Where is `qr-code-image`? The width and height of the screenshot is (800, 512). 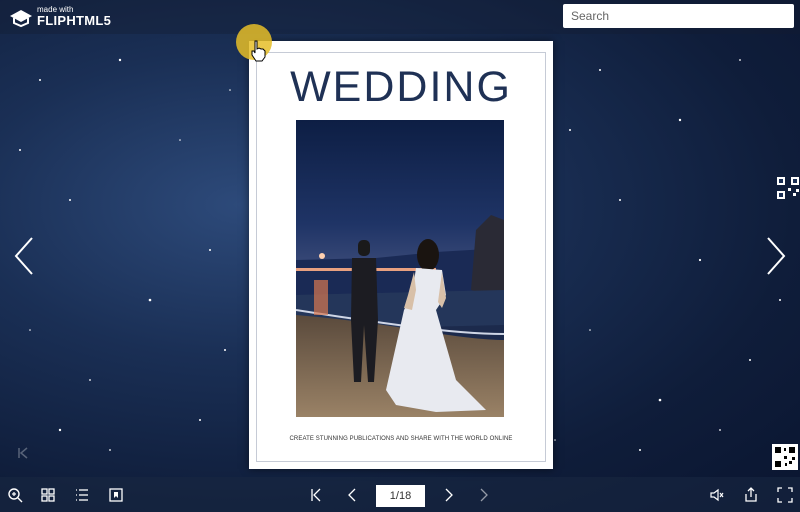 qr-code-image is located at coordinates (785, 457).